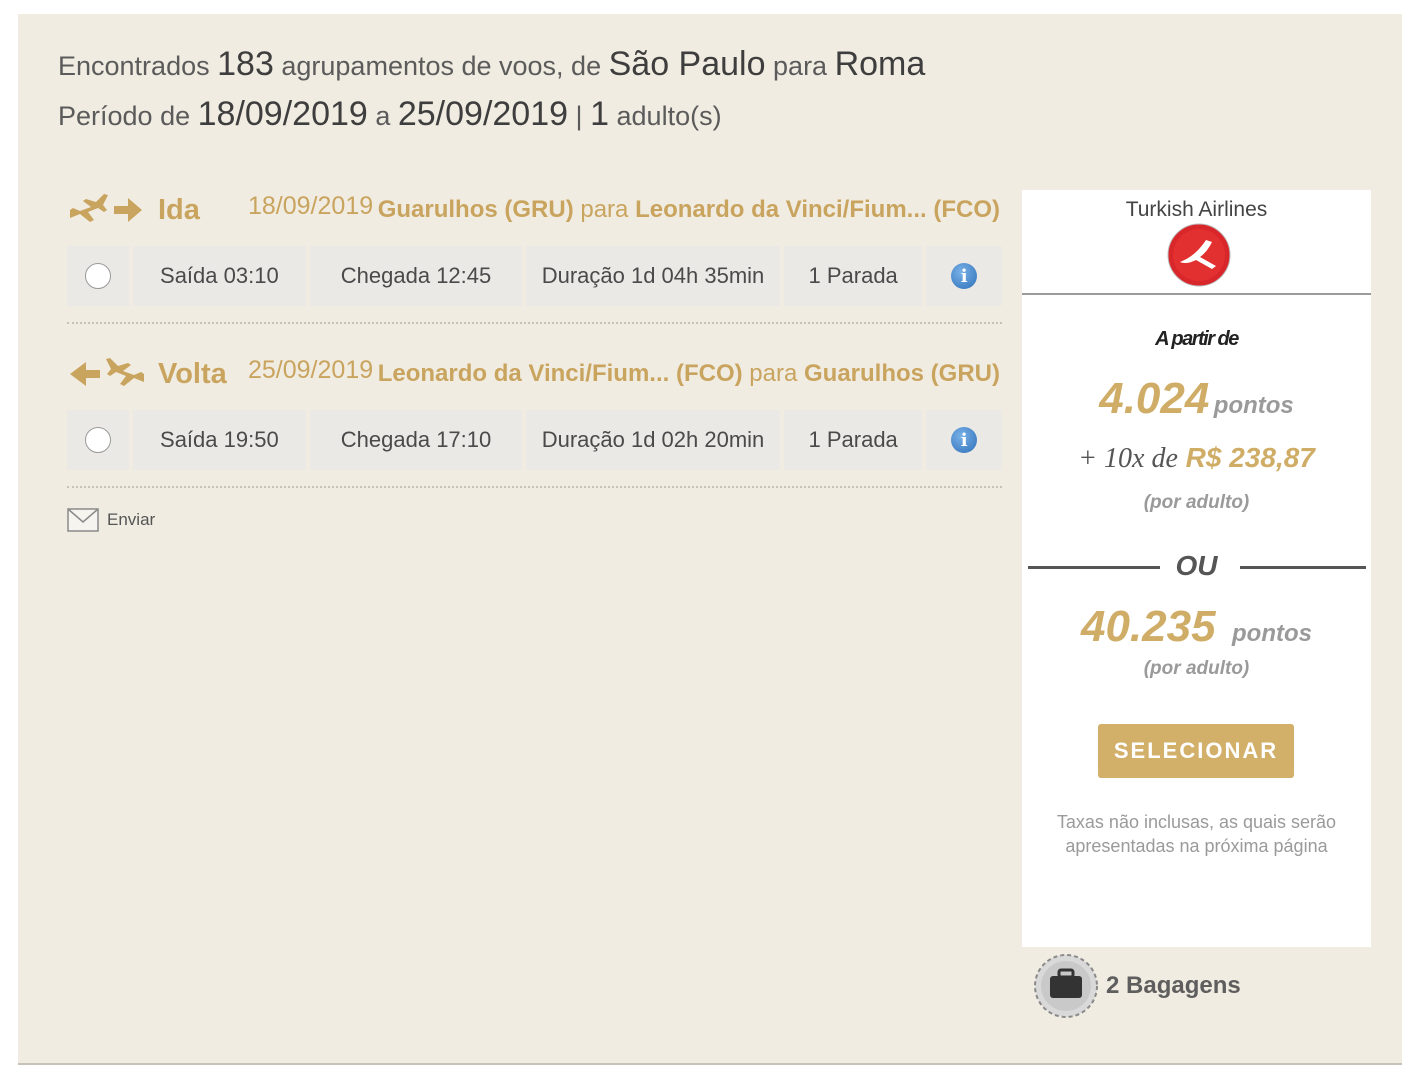 The image size is (1416, 1076). What do you see at coordinates (107, 372) in the screenshot?
I see `plane-left-icon` at bounding box center [107, 372].